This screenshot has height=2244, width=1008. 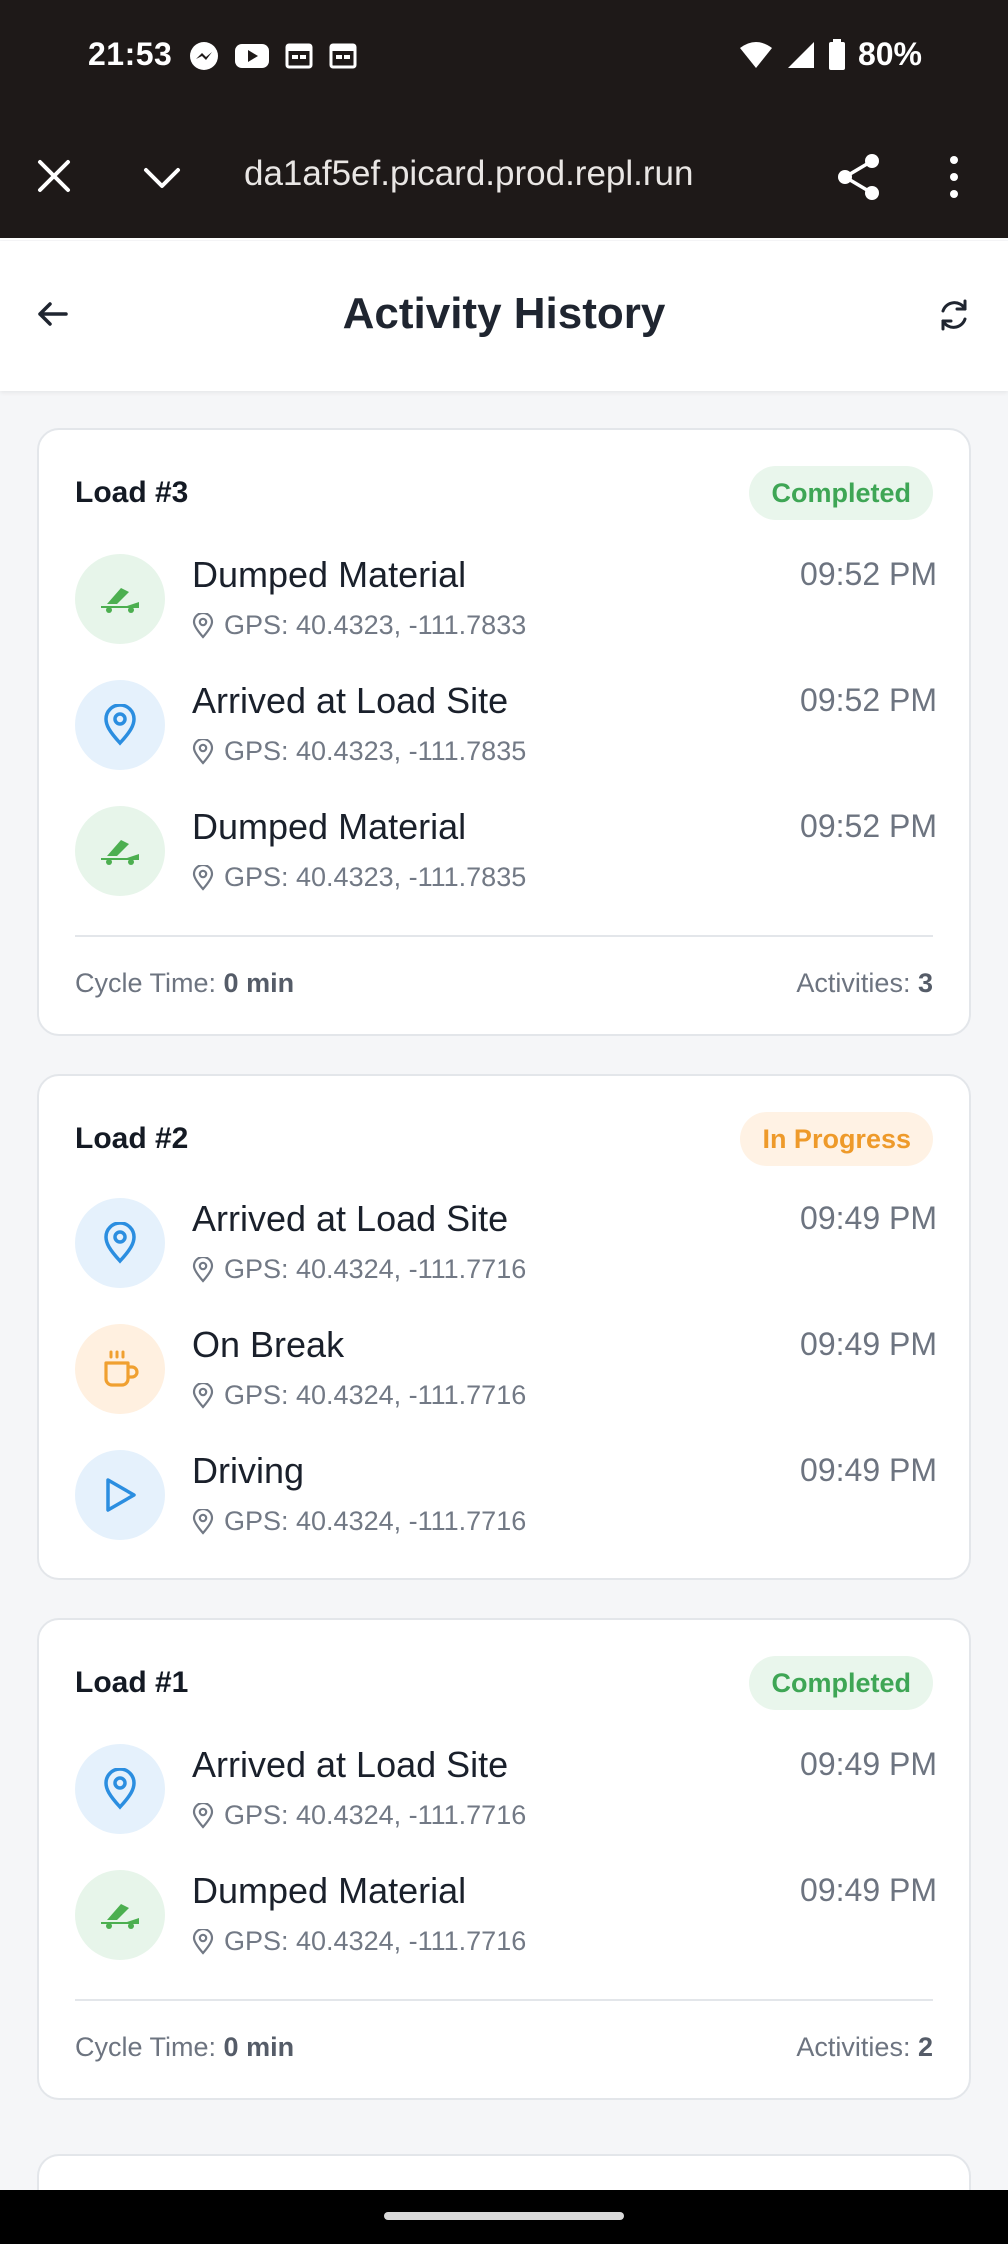 I want to click on activity-item: Driving 09:49 PM GPS: 40.4324, -111.7716, so click(x=506, y=1513).